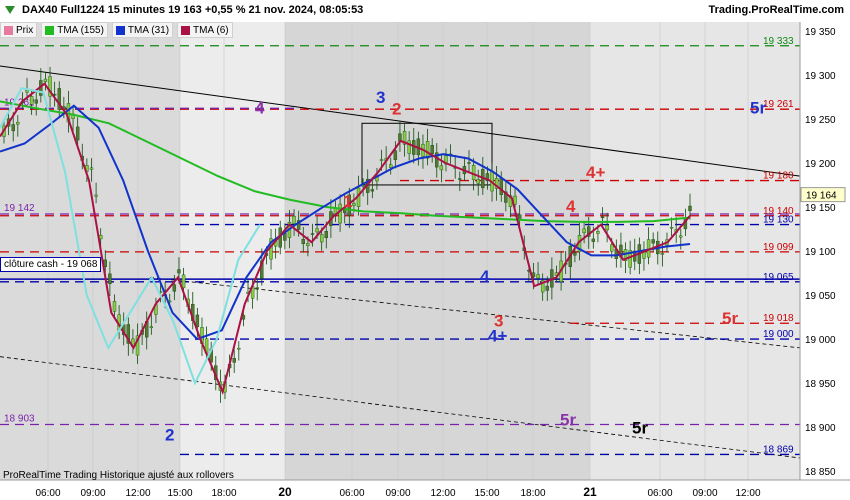 Image resolution: width=850 pixels, height=500 pixels. Describe the element at coordinates (820, 120) in the screenshot. I see `y-tick-label: 19 250` at that location.